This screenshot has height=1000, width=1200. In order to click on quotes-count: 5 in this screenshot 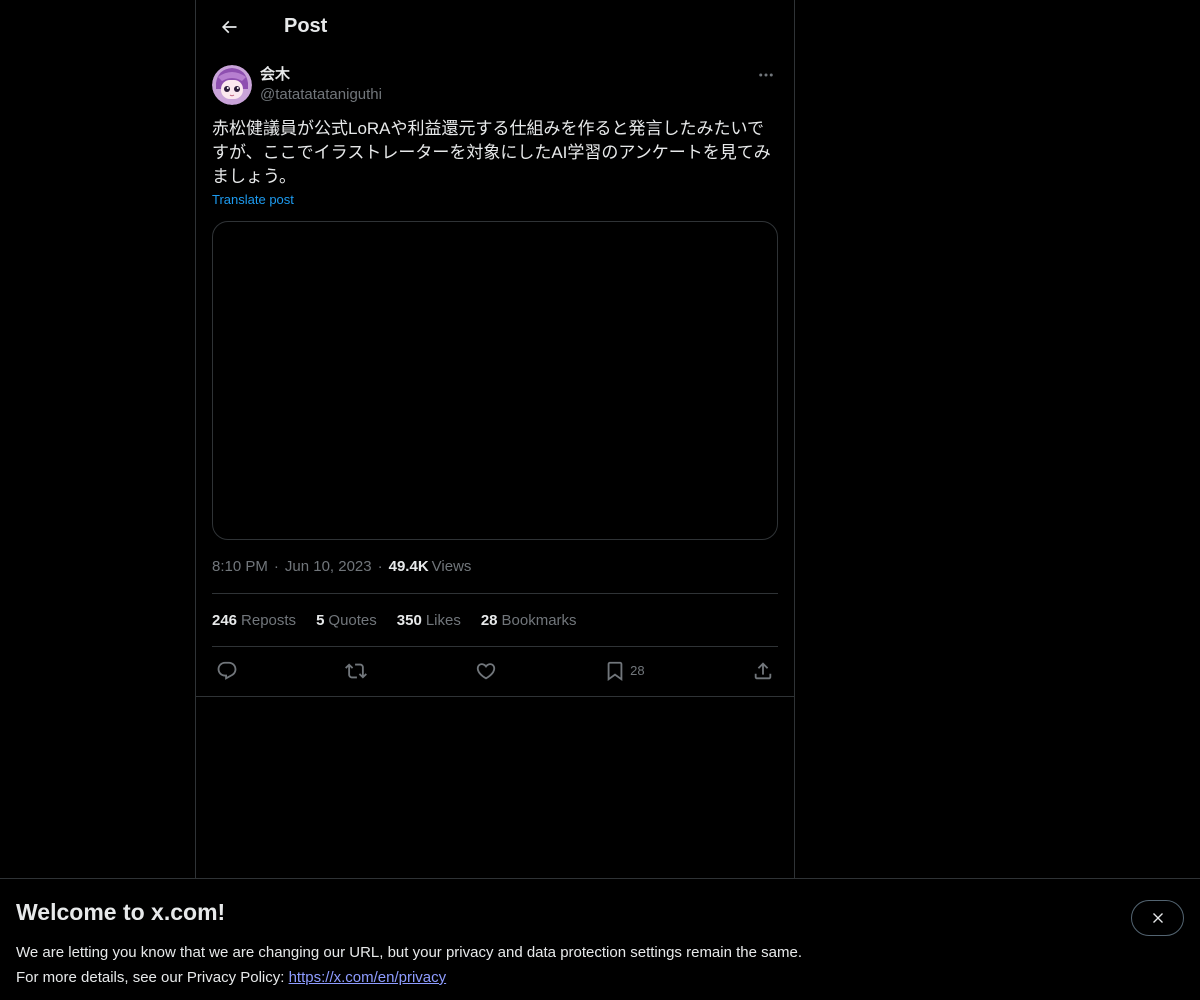, I will do `click(320, 620)`.